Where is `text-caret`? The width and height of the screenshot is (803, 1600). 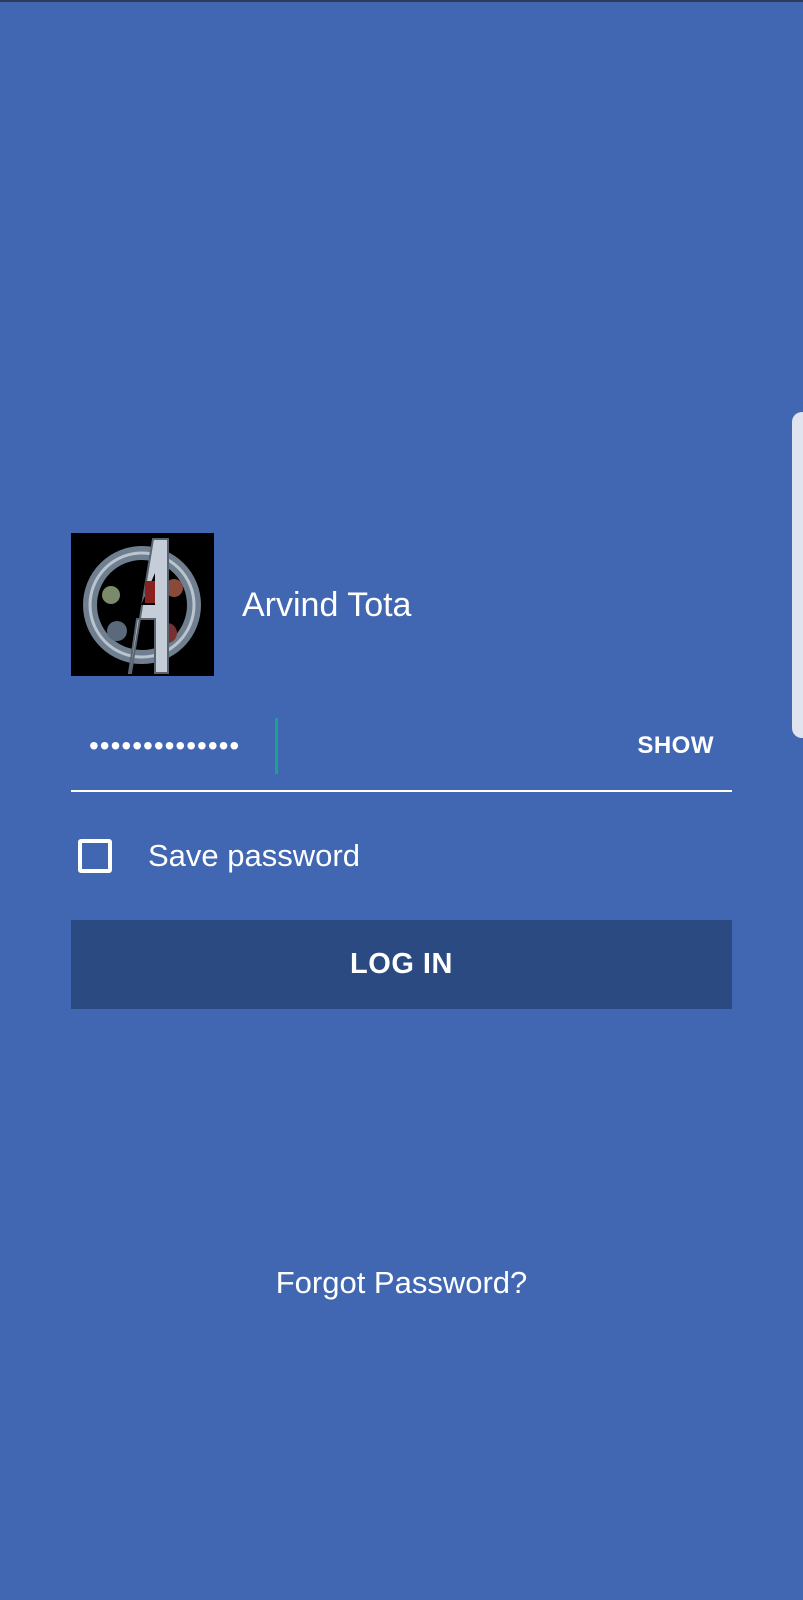
text-caret is located at coordinates (276, 746).